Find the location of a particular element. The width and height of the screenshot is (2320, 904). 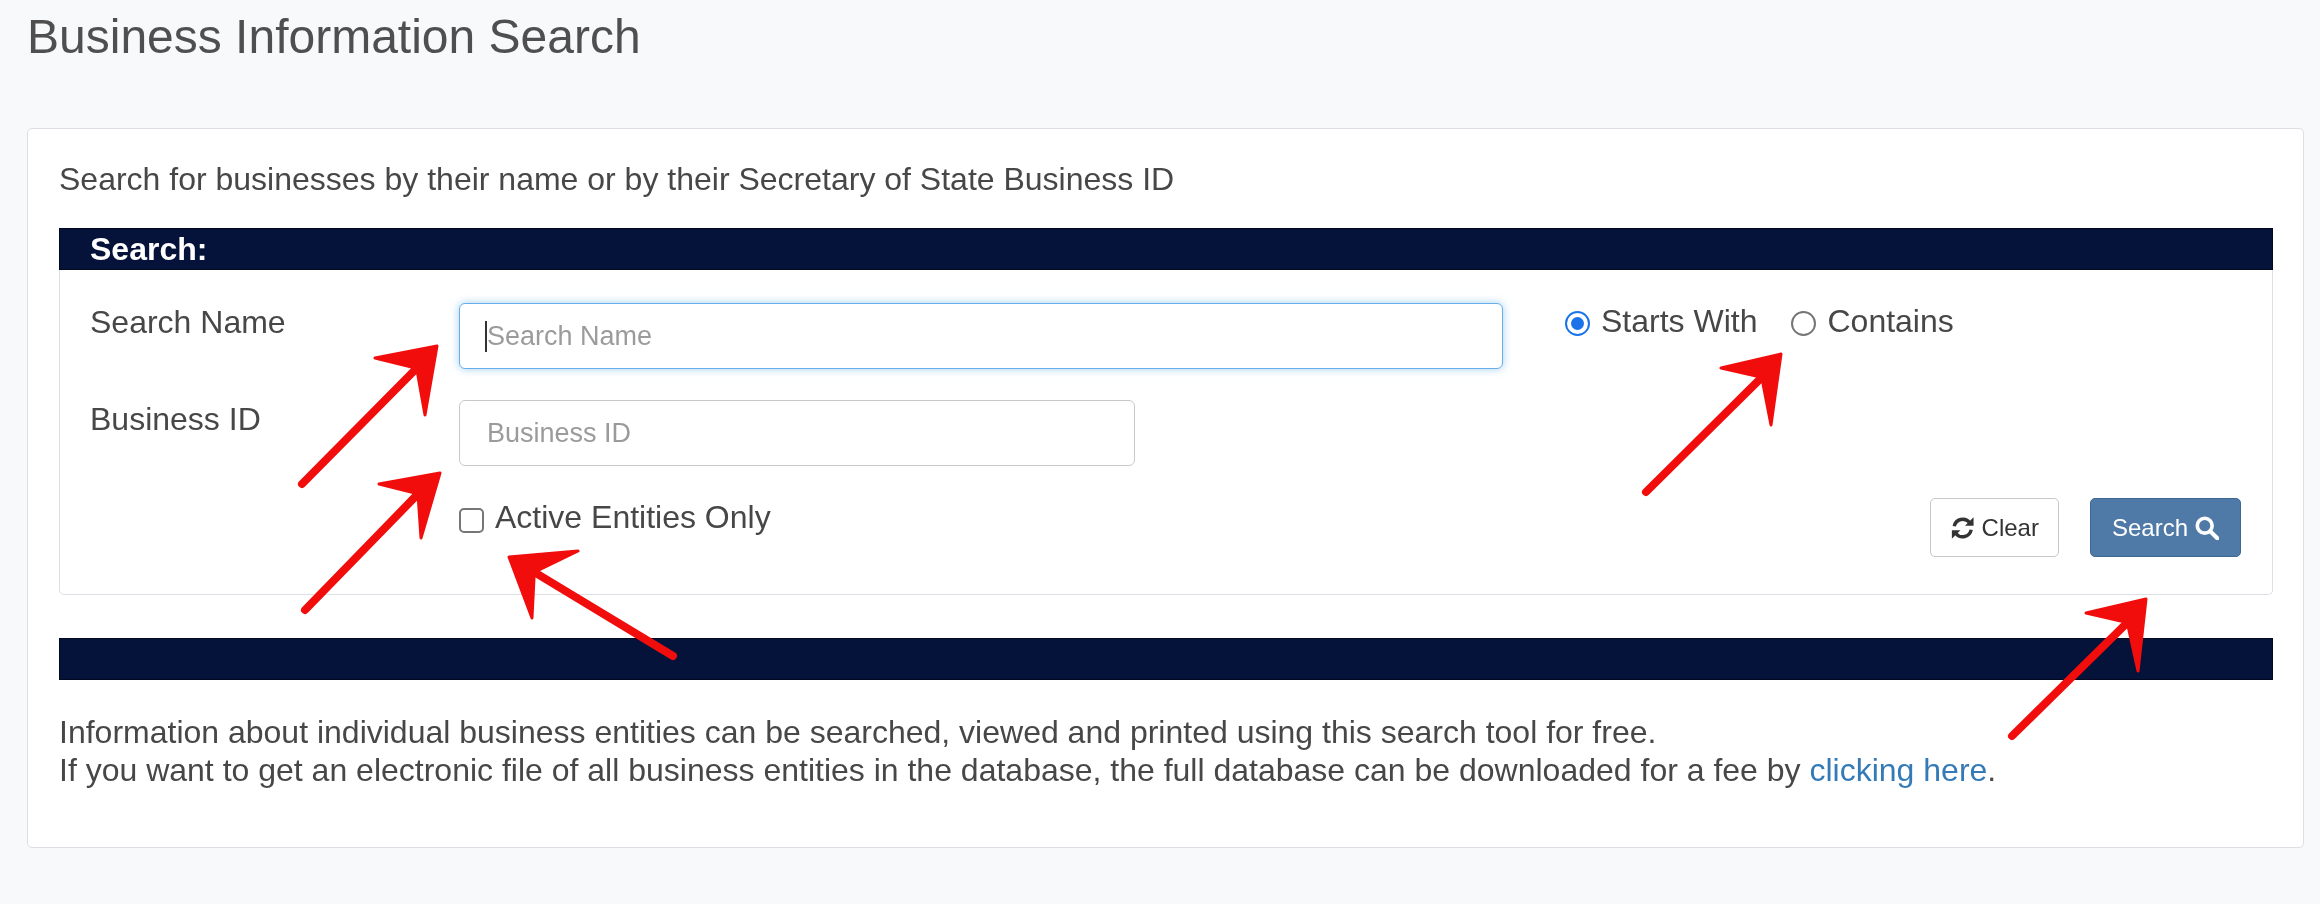

intro-text: Search for businesses by their name or by their Secretary of State Business ID is located at coordinates (617, 179).